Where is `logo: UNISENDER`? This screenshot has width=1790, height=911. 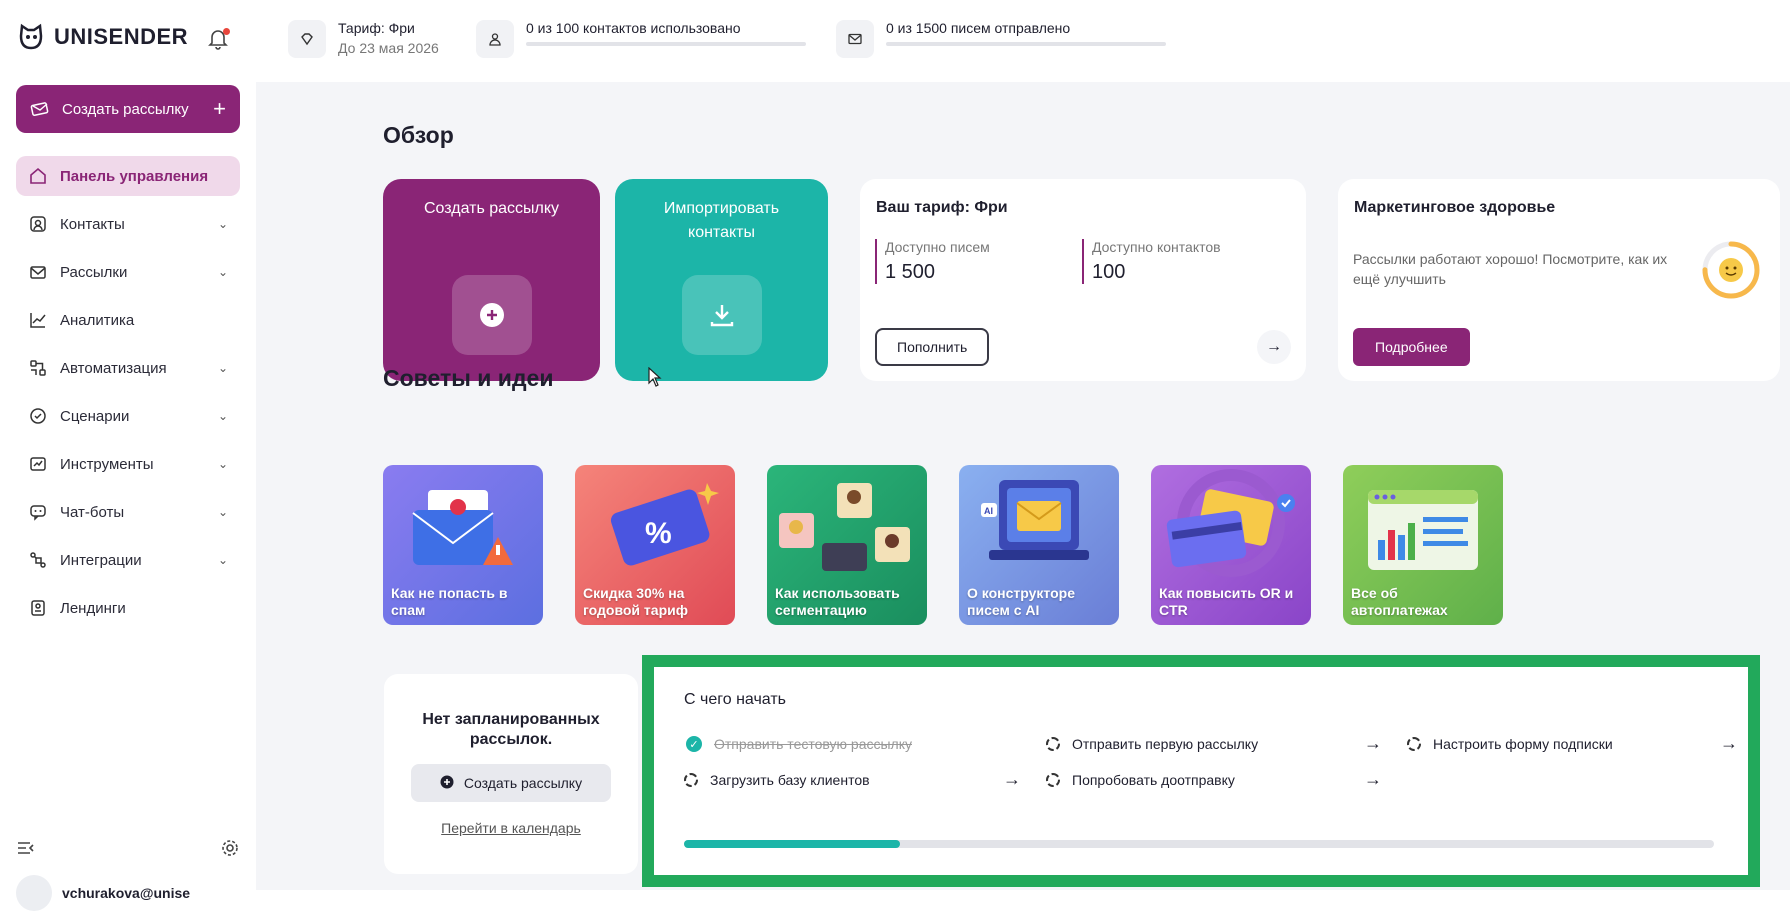
logo: UNISENDER is located at coordinates (102, 37).